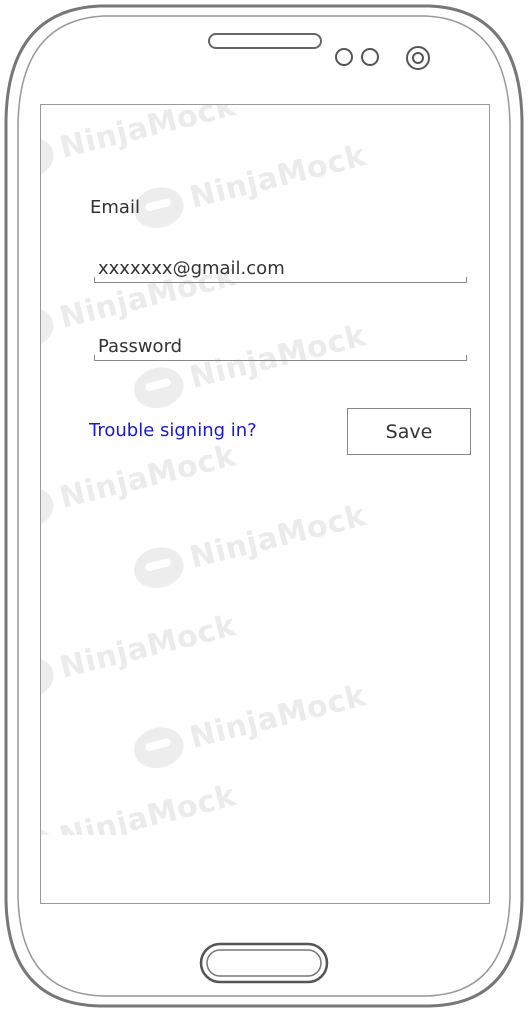 Image resolution: width=530 pixels, height=1010 pixels. I want to click on camera-icon, so click(418, 58).